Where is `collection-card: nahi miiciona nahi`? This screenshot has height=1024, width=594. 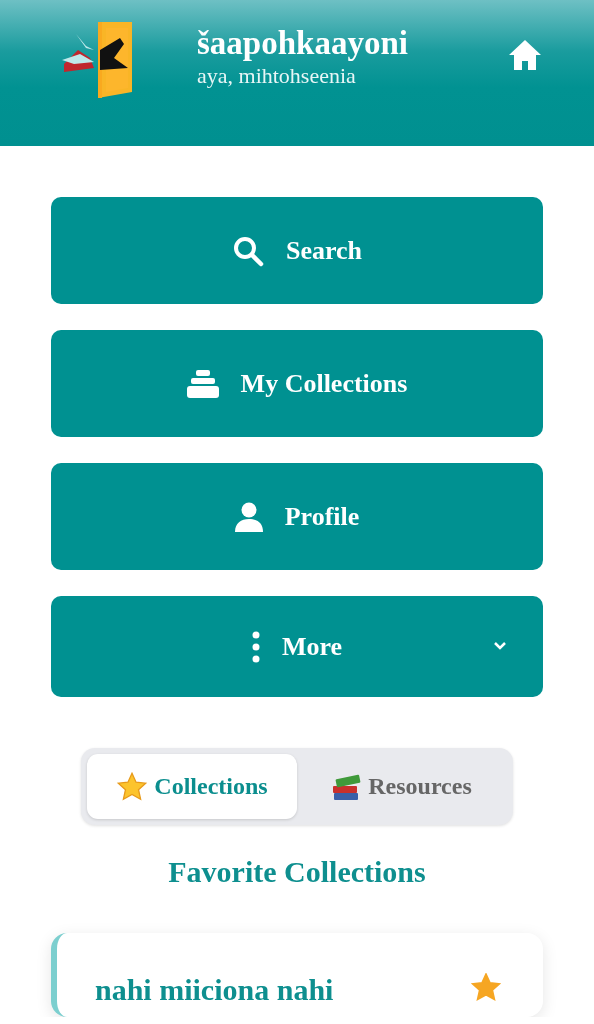 collection-card: nahi miiciona nahi is located at coordinates (297, 975).